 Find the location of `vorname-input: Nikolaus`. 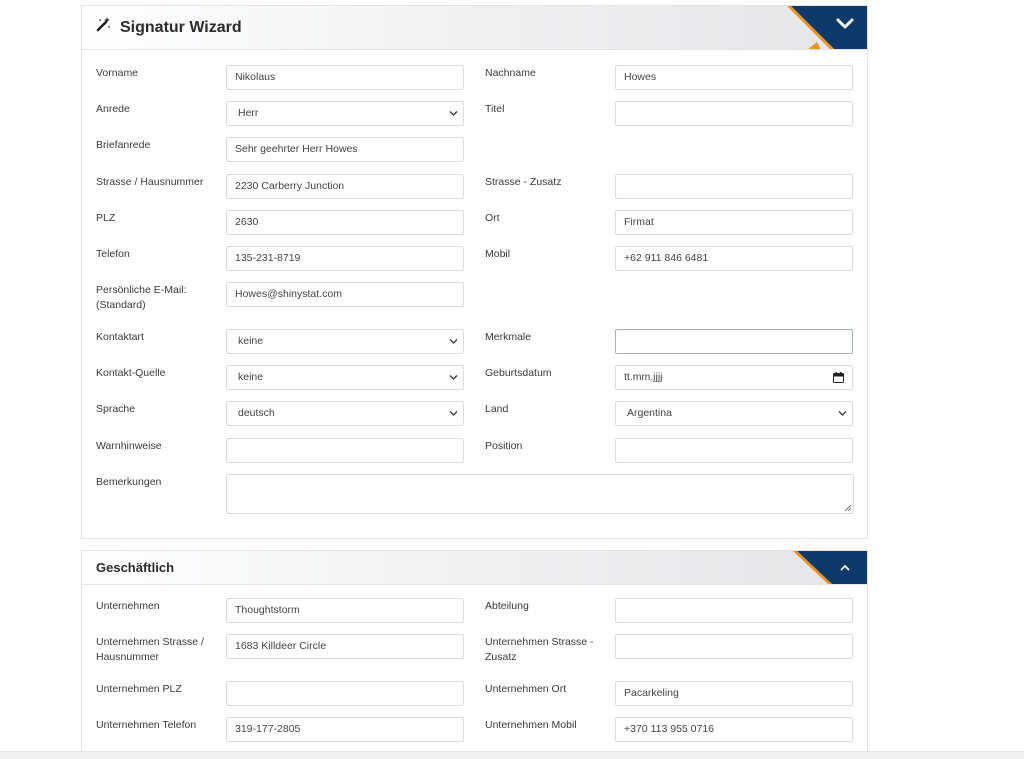

vorname-input: Nikolaus is located at coordinates (345, 77).